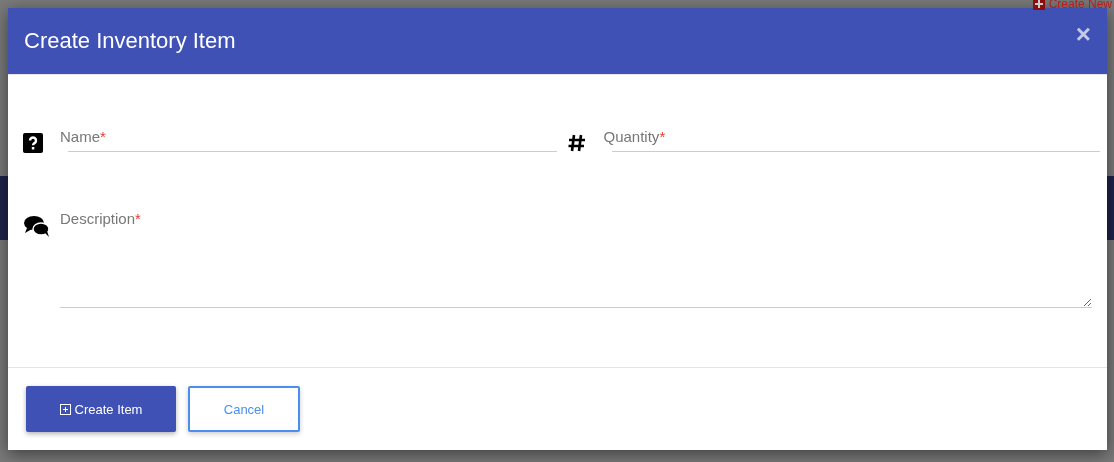  Describe the element at coordinates (1083, 34) in the screenshot. I see `close-button: ×` at that location.